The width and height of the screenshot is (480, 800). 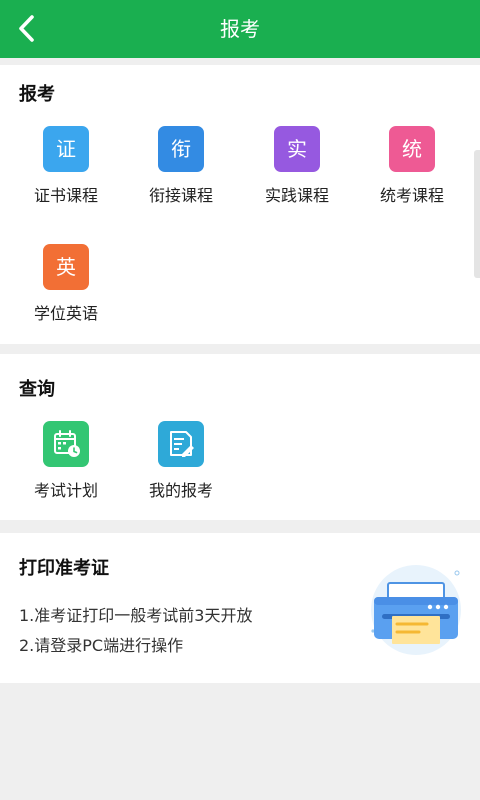 What do you see at coordinates (37, 94) in the screenshot?
I see `registration-section-title: 报考` at bounding box center [37, 94].